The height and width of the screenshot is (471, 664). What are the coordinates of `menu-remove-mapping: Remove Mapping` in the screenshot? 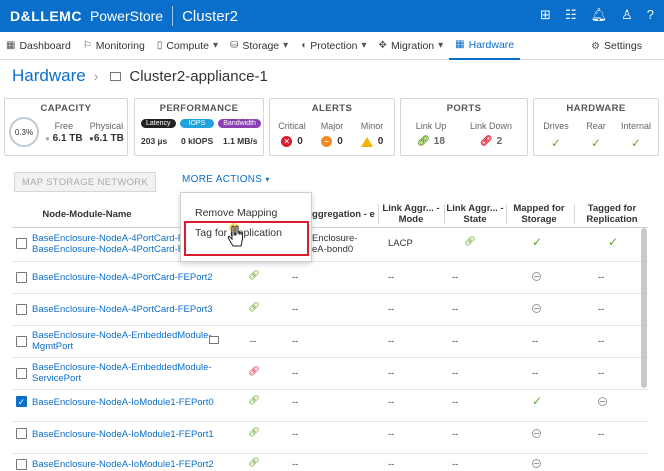 It's located at (236, 213).